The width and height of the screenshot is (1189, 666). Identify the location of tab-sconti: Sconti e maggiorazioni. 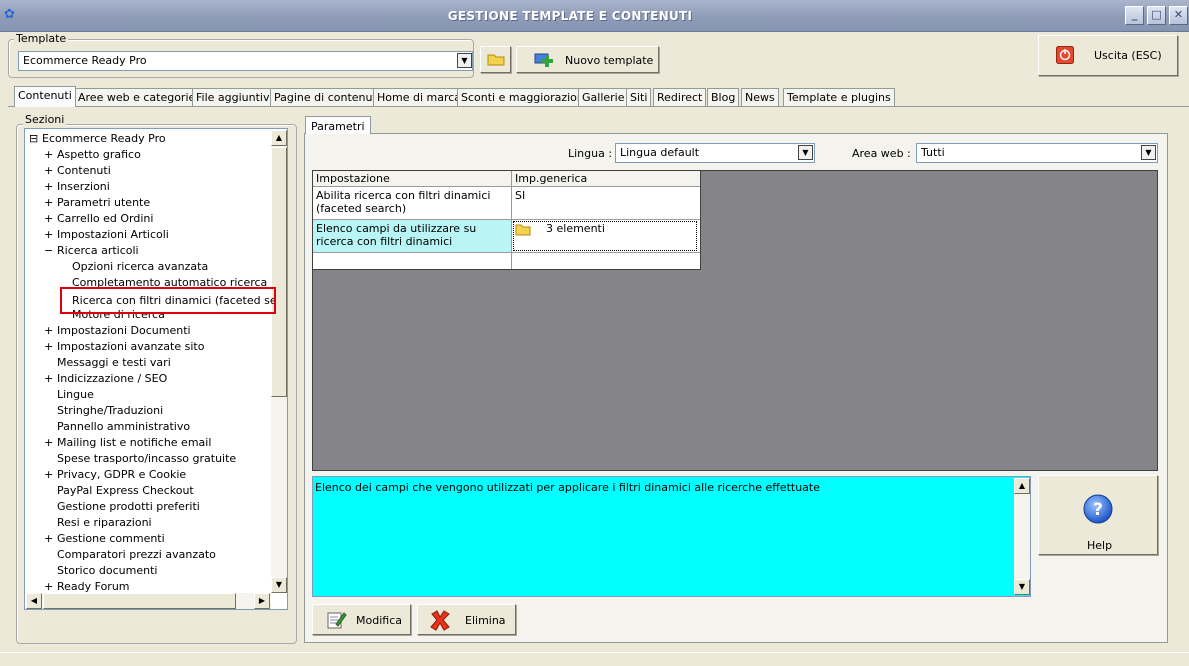
(524, 97).